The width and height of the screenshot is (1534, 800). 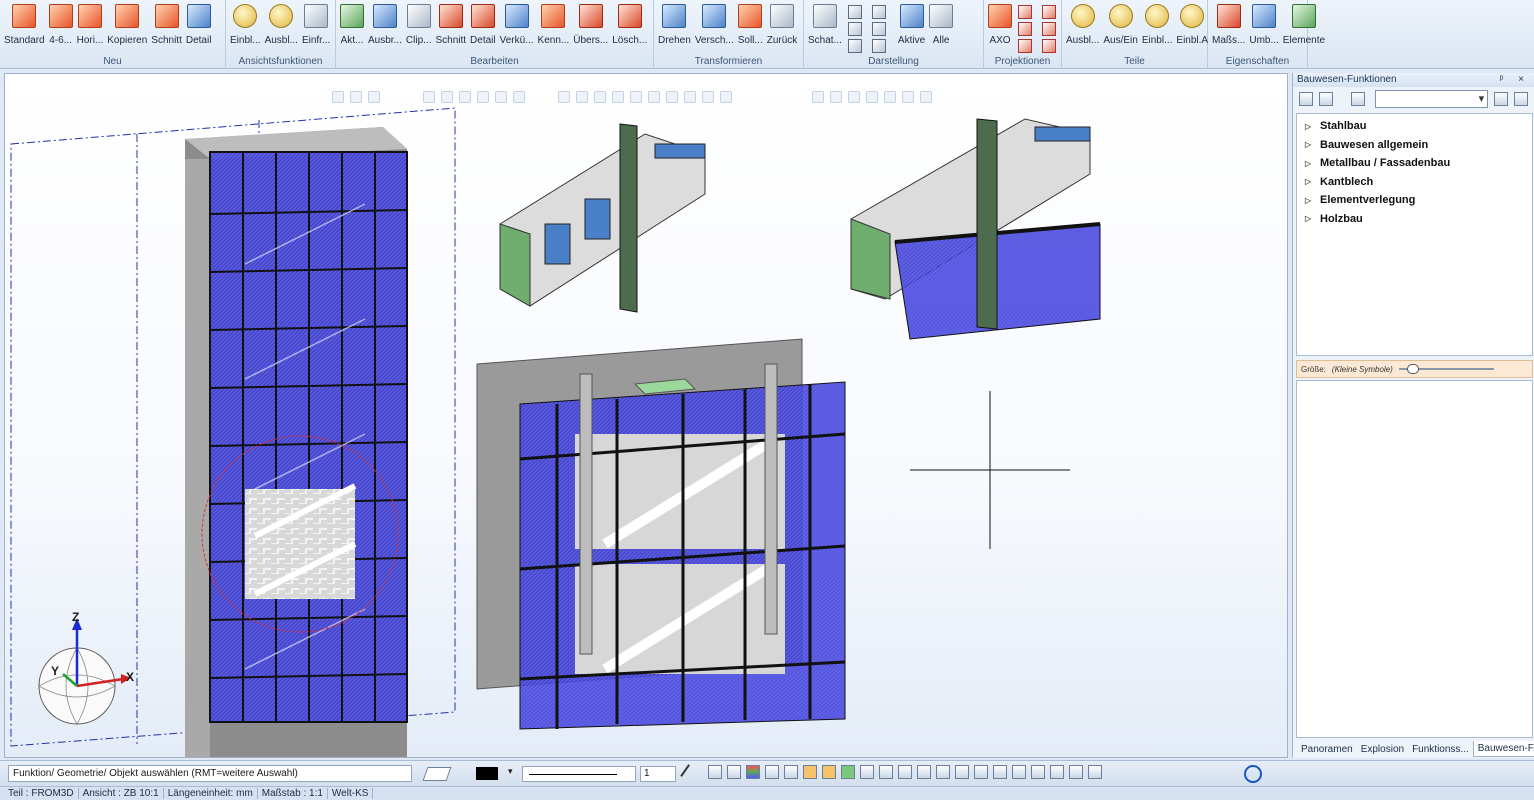 I want to click on sort-up-icon, so click(x=1521, y=99).